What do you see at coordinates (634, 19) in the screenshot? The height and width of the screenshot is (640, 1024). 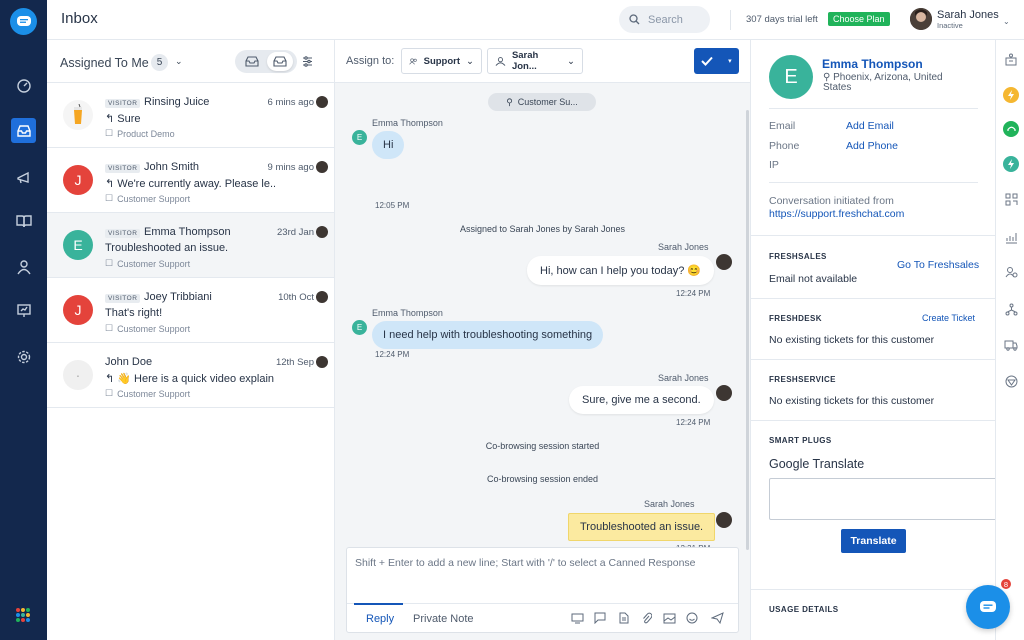 I see `search-icon` at bounding box center [634, 19].